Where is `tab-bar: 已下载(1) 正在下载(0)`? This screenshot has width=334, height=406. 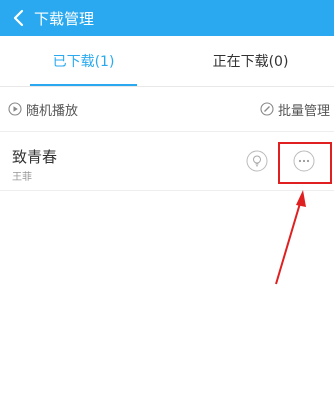
tab-bar: 已下载(1) 正在下载(0) is located at coordinates (167, 61).